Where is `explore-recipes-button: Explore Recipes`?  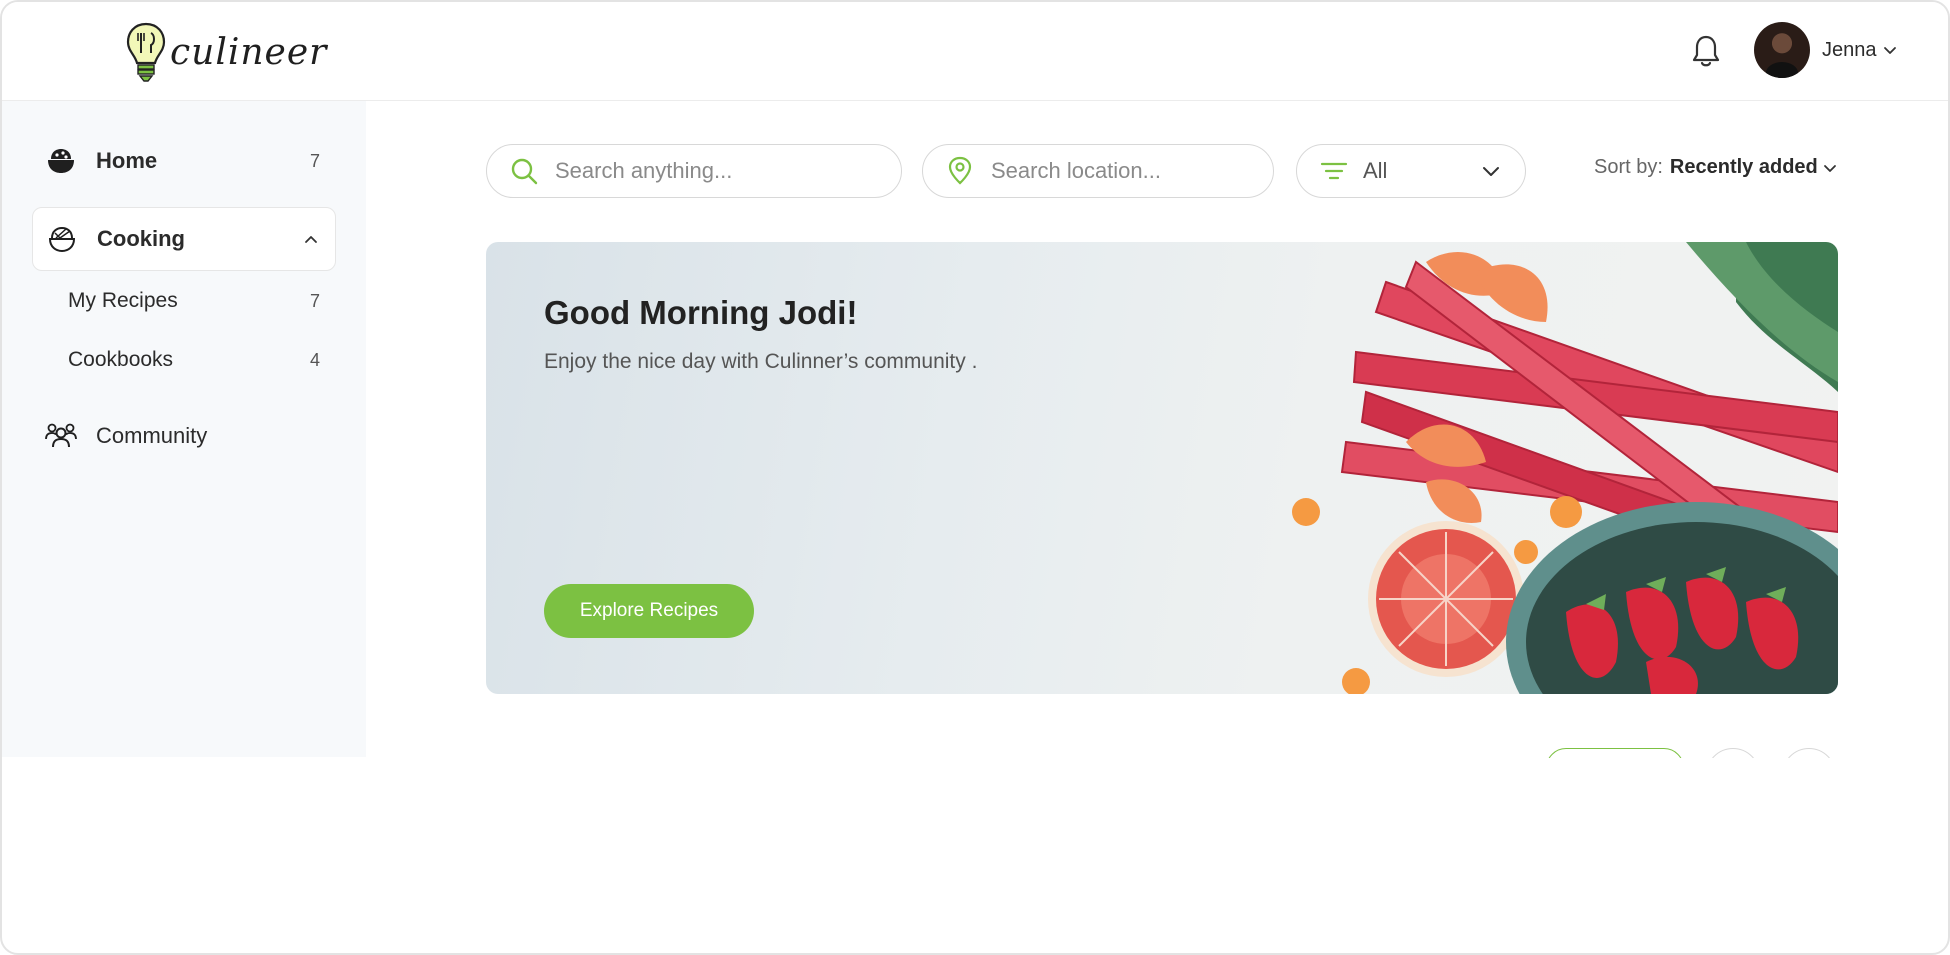
explore-recipes-button: Explore Recipes is located at coordinates (649, 611).